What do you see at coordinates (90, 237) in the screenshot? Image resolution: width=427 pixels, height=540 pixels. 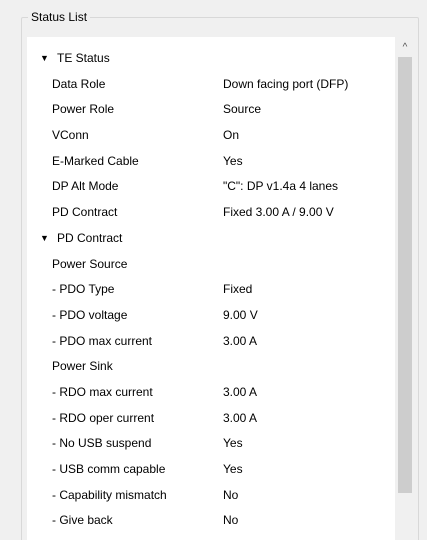 I see `section-label-pd-contract: PD Contract` at bounding box center [90, 237].